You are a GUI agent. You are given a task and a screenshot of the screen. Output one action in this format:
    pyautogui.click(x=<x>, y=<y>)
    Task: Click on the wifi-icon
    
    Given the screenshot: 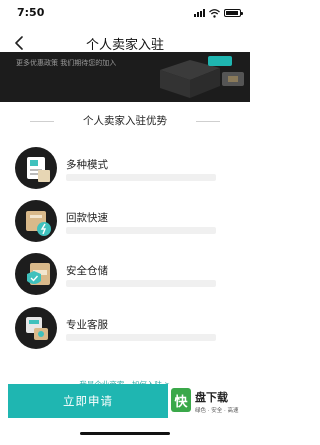 What is the action you would take?
    pyautogui.click(x=214, y=13)
    